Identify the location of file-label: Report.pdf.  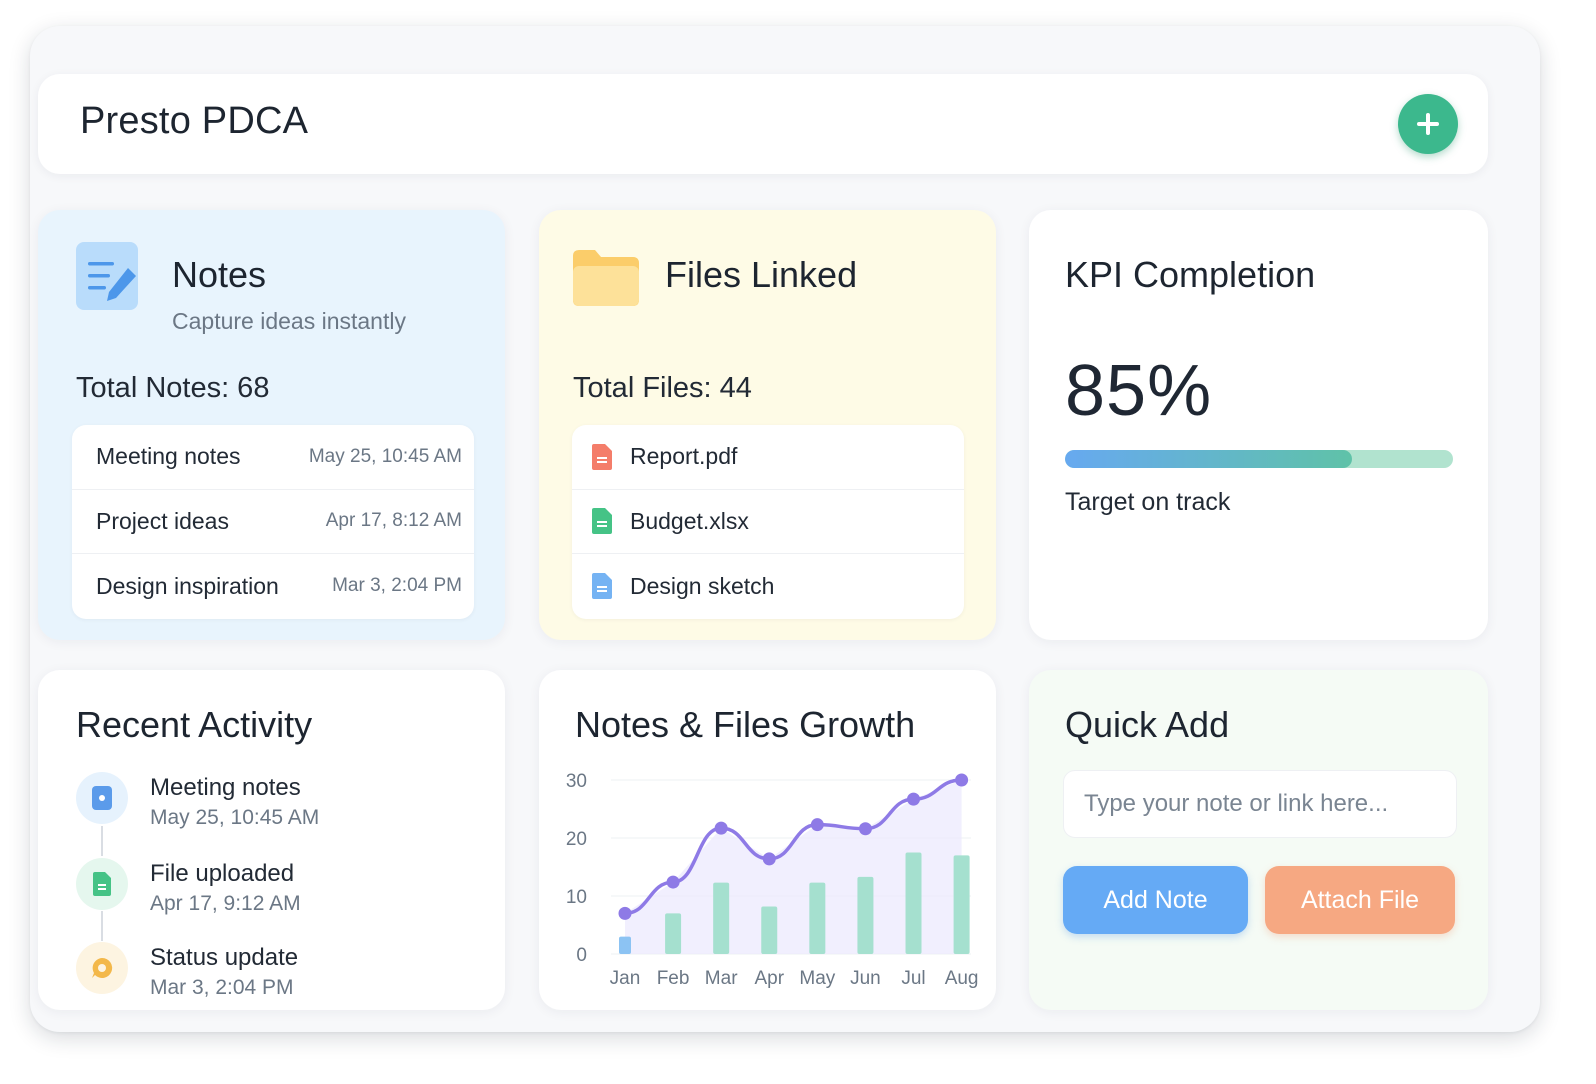
(684, 456).